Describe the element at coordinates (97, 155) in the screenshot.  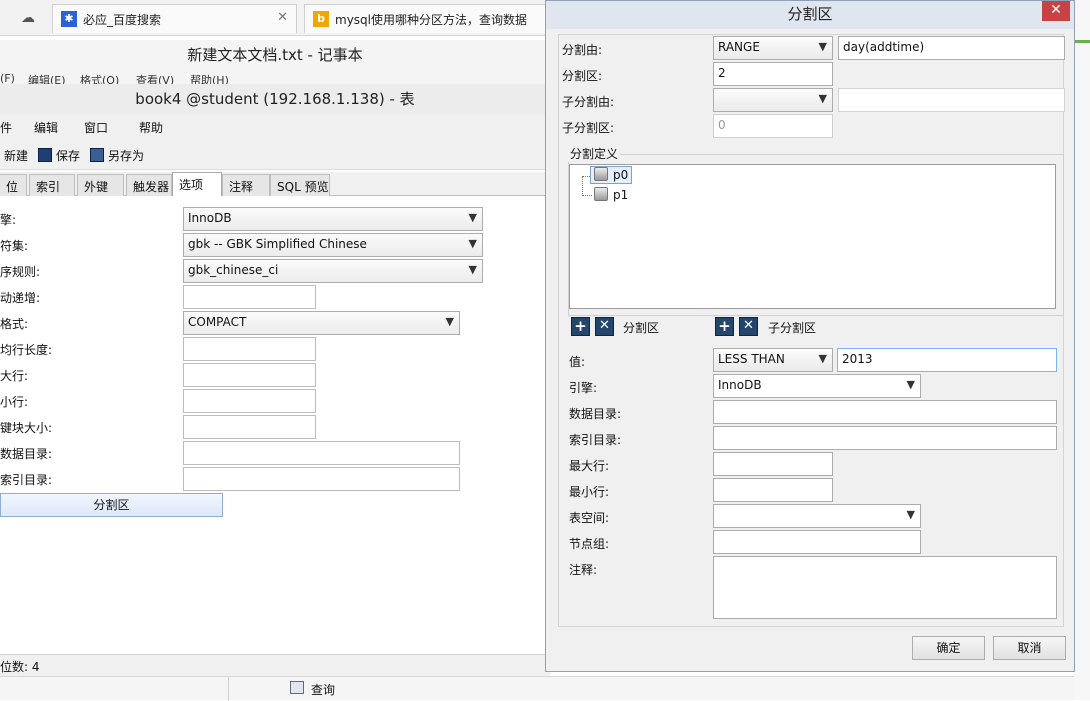
I see `save-as-icon` at that location.